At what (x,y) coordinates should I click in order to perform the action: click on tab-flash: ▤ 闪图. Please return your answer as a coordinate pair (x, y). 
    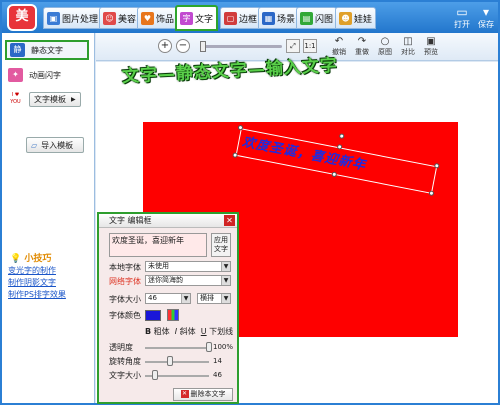
    Looking at the image, I should click on (317, 18).